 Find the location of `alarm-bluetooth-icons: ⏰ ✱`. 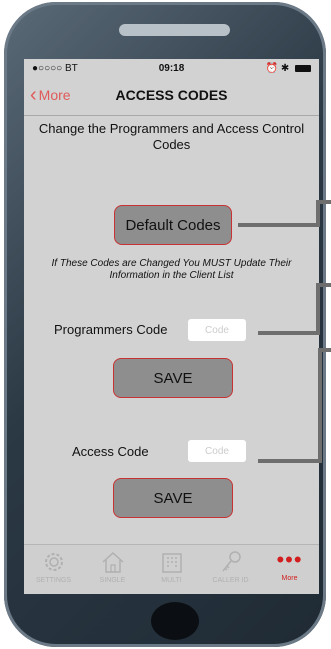

alarm-bluetooth-icons: ⏰ ✱ is located at coordinates (277, 68).